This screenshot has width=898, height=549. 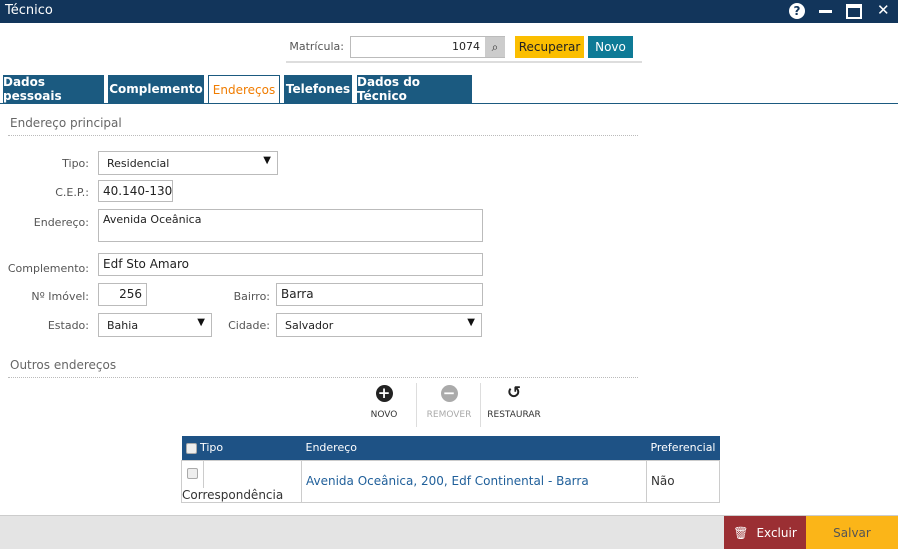 I want to click on trash-icon: 🗑, so click(x=741, y=532).